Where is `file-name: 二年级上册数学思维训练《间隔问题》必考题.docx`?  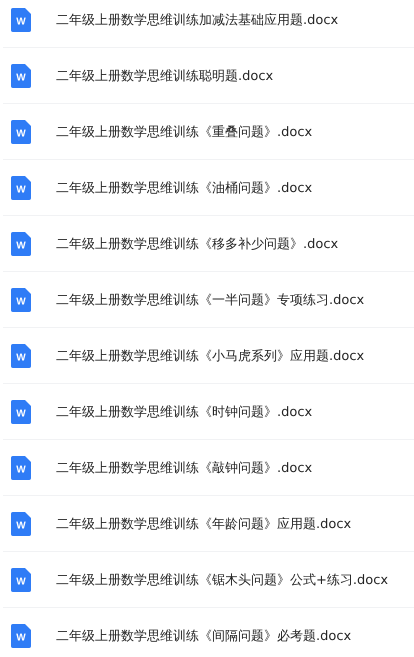
file-name: 二年级上册数学思维训练《间隔问题》必考题.docx is located at coordinates (204, 635).